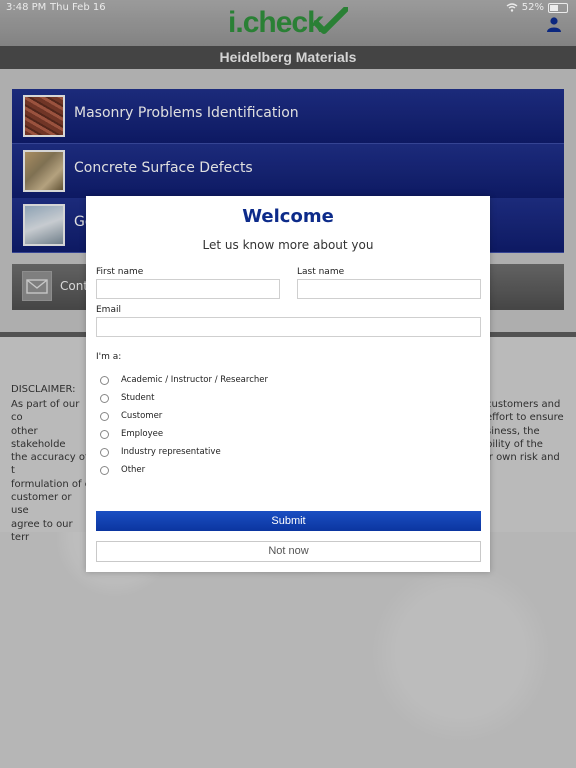 This screenshot has height=768, width=576. Describe the element at coordinates (288, 327) in the screenshot. I see `email-field` at that location.